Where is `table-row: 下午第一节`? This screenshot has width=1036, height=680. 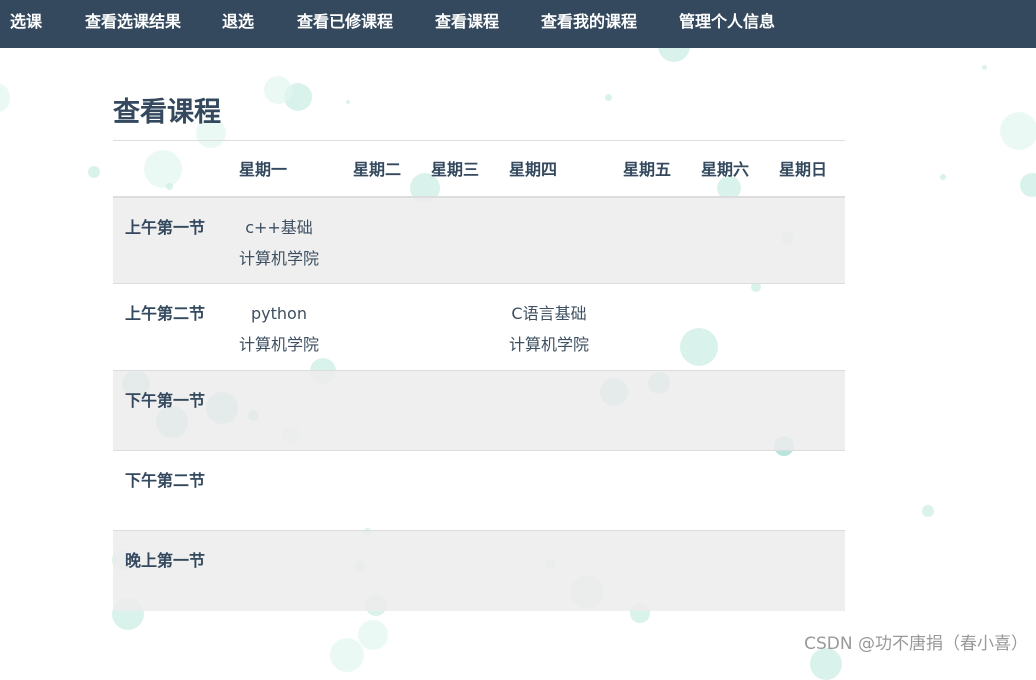
table-row: 下午第一节 is located at coordinates (479, 410).